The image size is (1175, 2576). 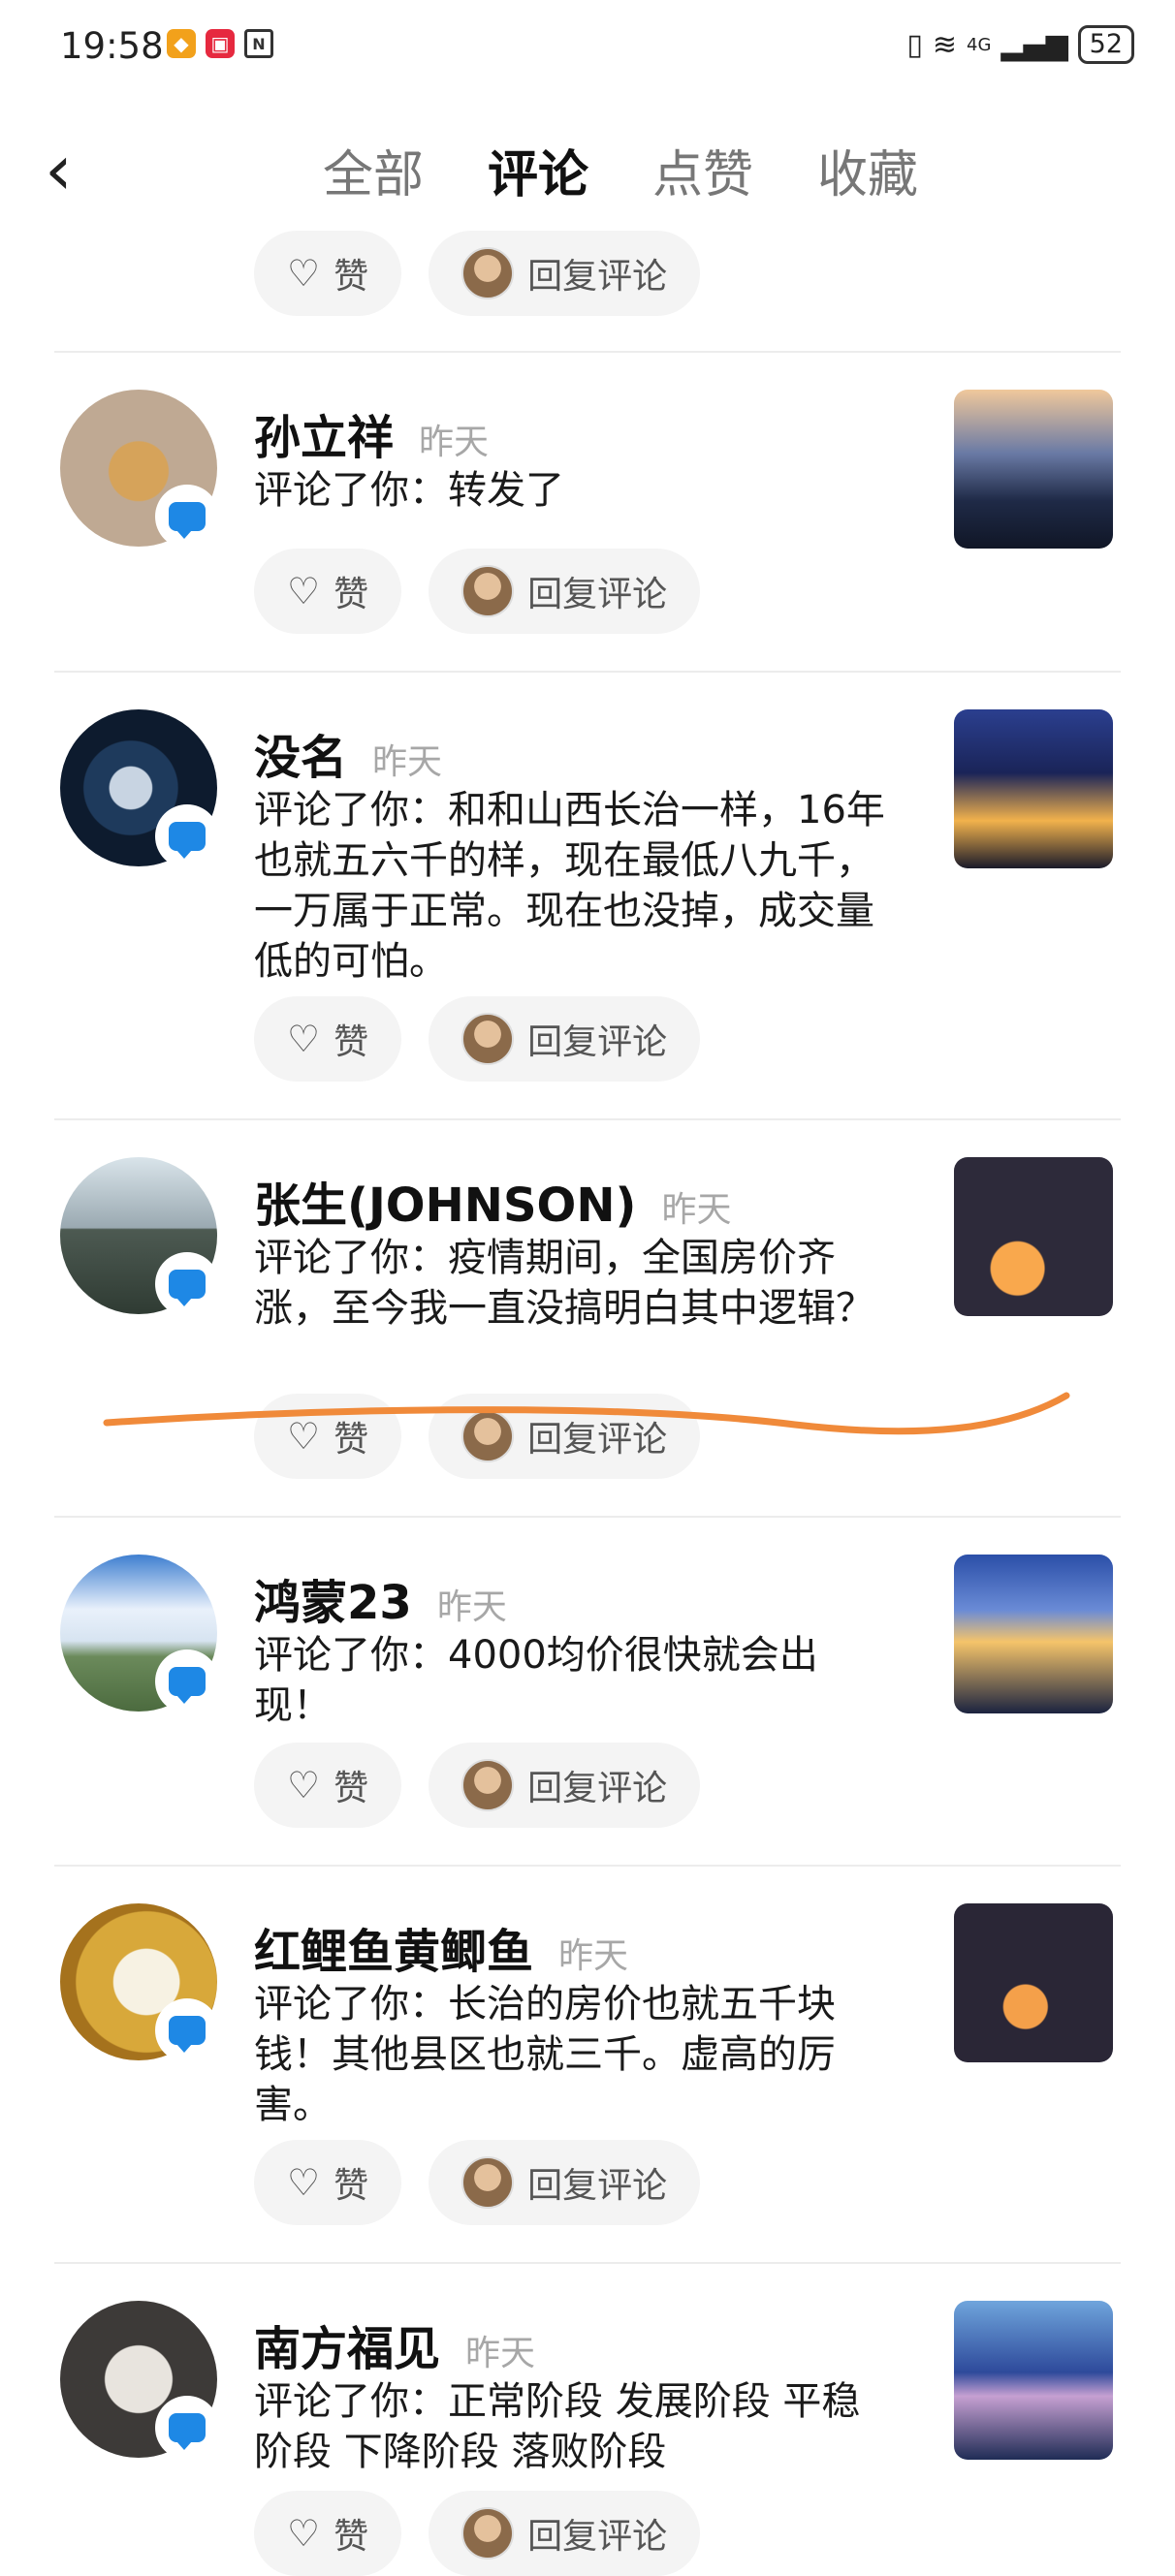 I want to click on vibrate-icon: ▯, so click(x=914, y=44).